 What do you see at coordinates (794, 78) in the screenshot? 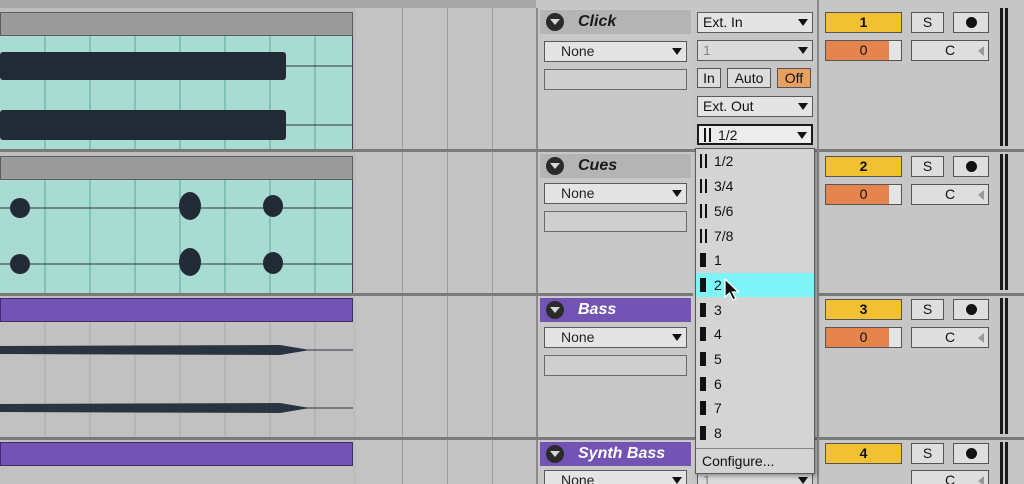
I see `monitor-off-button: Off` at bounding box center [794, 78].